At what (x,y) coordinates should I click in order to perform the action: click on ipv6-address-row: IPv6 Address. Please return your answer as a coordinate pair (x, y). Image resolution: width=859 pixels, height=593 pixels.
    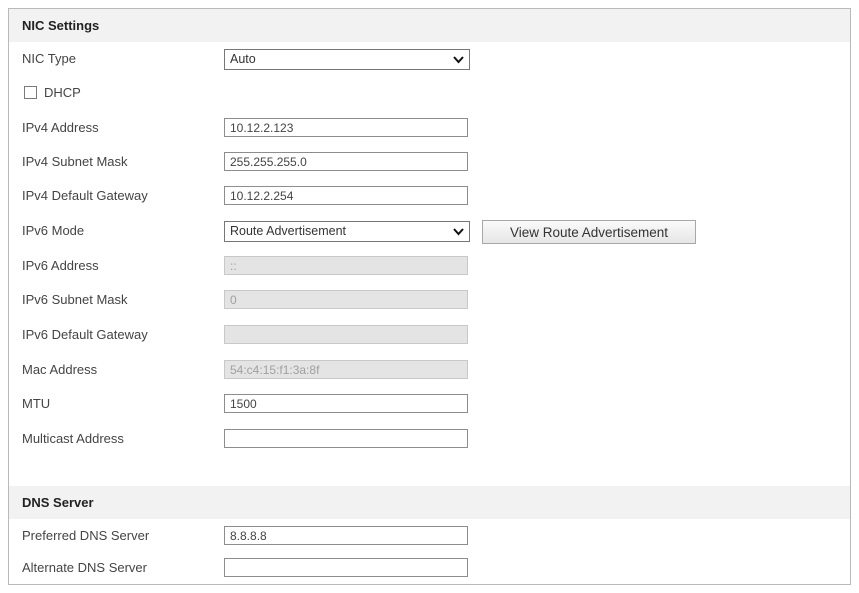
    Looking at the image, I should click on (429, 266).